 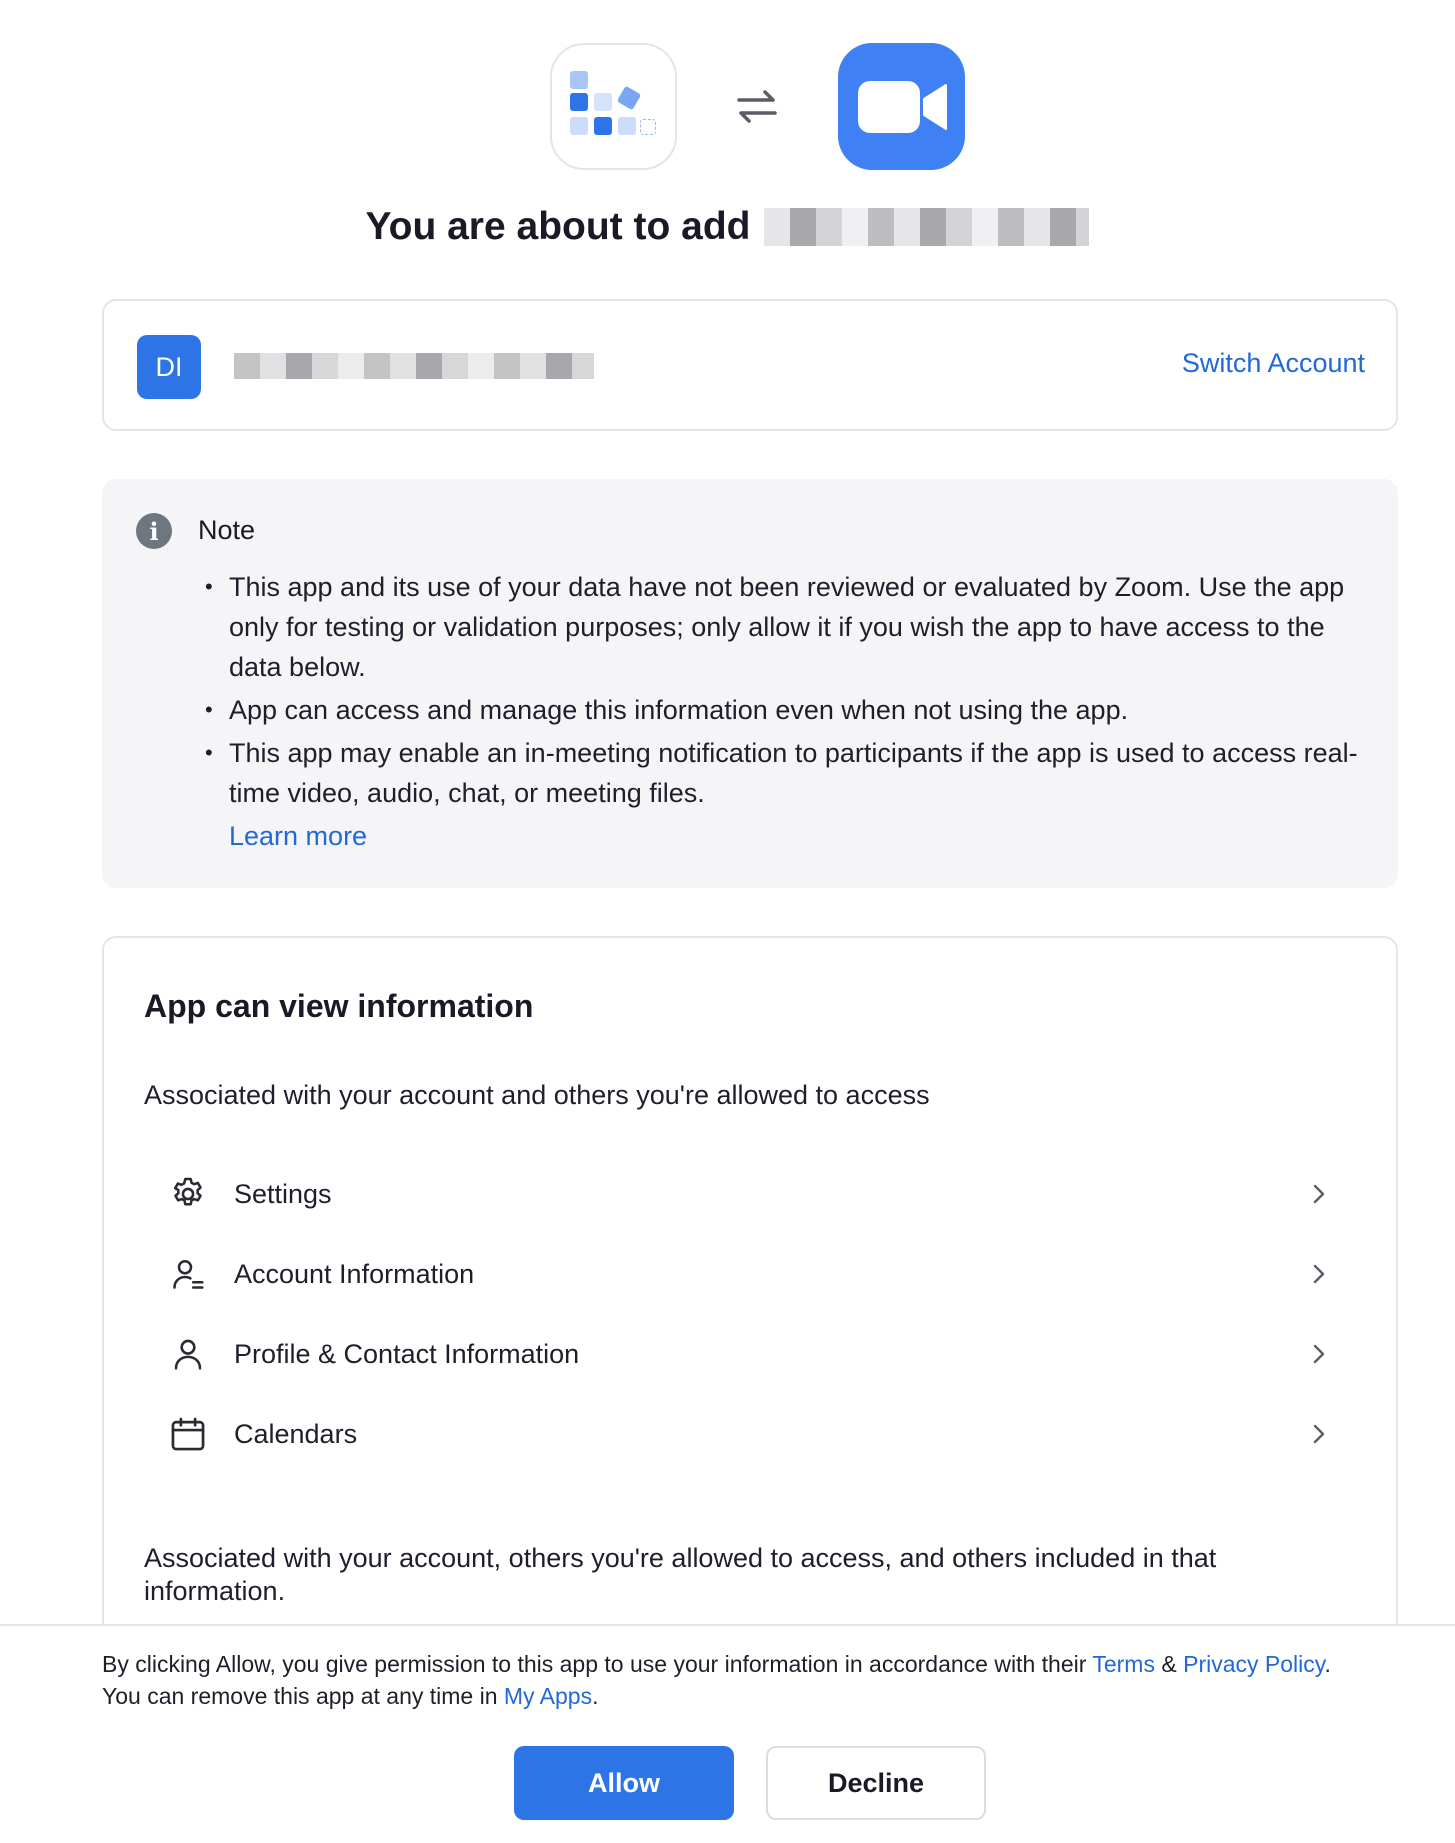 What do you see at coordinates (1327, 1664) in the screenshot?
I see `consent-period: .` at bounding box center [1327, 1664].